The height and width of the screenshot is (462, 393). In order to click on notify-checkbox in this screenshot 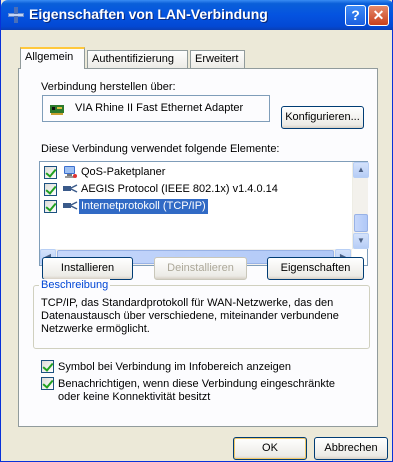, I will do `click(47, 383)`.